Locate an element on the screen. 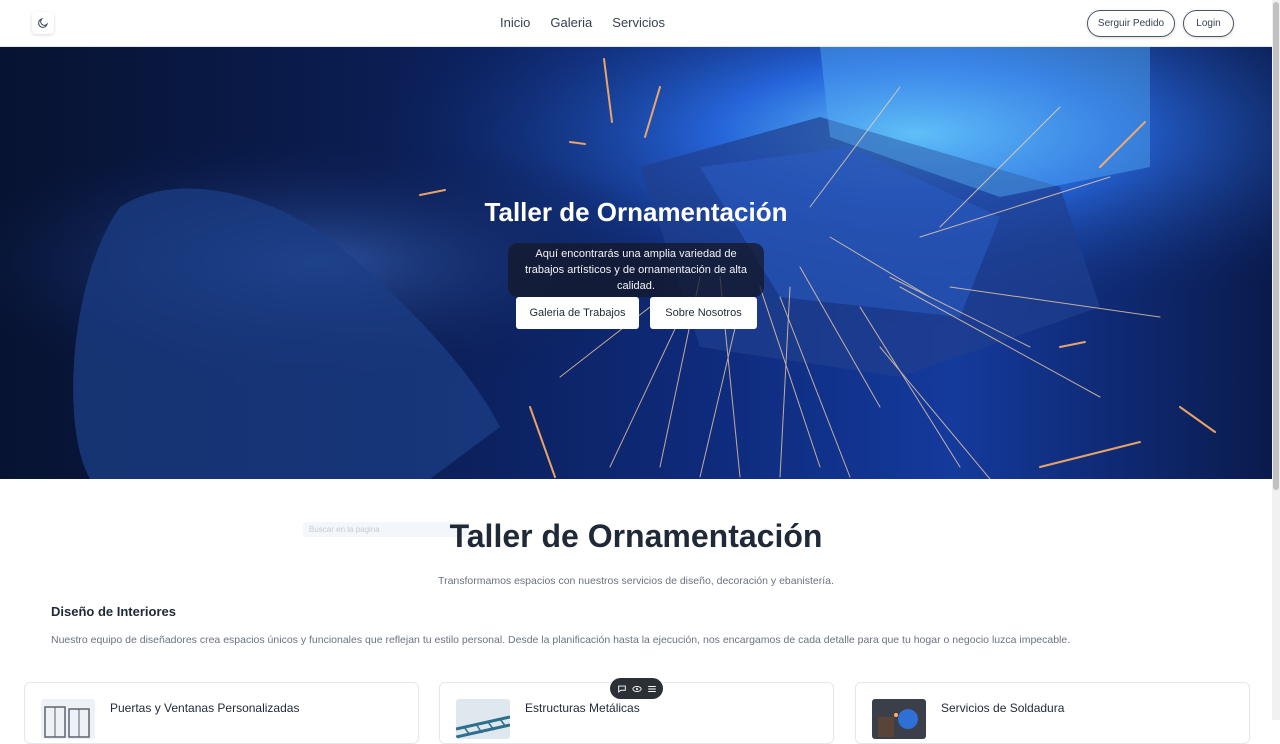 This screenshot has width=1280, height=744. menu-icon is located at coordinates (652, 689).